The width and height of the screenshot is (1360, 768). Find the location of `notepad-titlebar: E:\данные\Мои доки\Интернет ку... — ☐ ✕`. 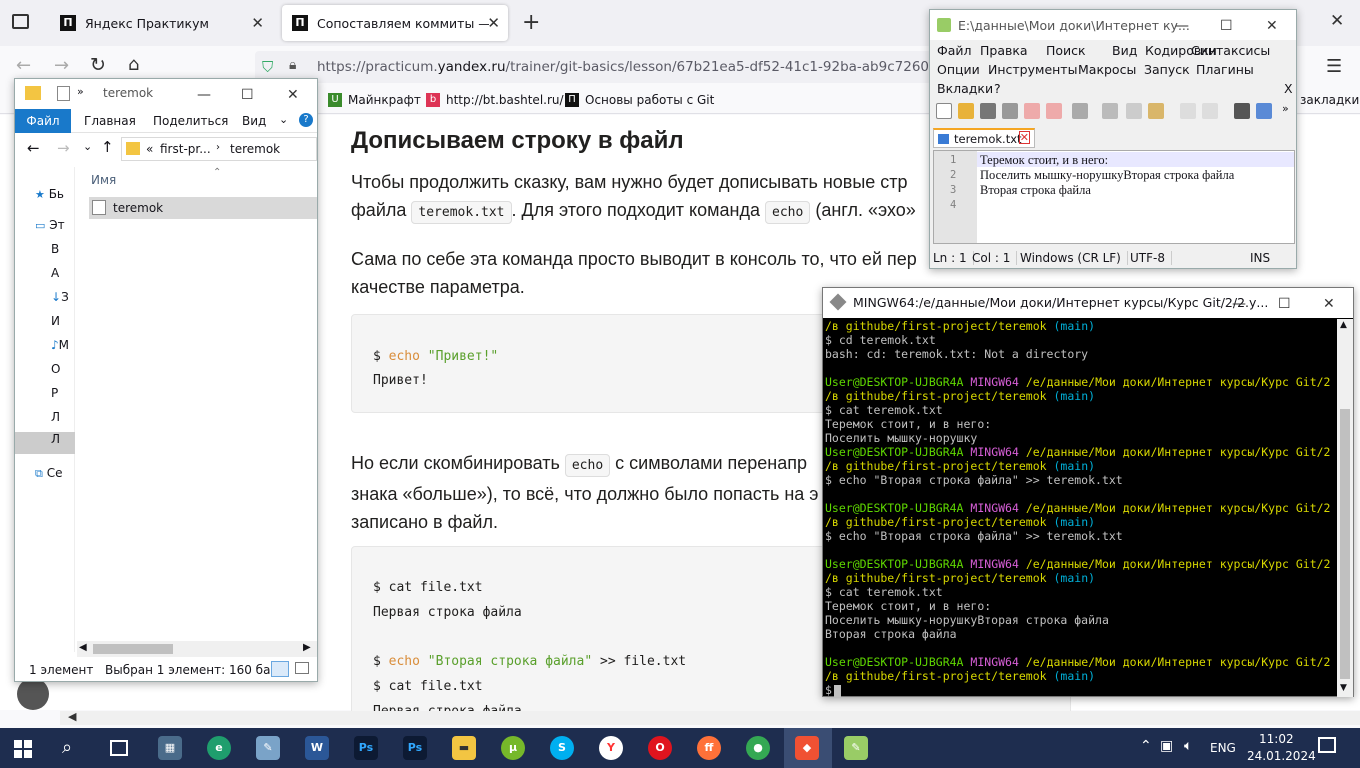

notepad-titlebar: E:\данные\Мои доки\Интернет ку... — ☐ ✕ is located at coordinates (1113, 25).